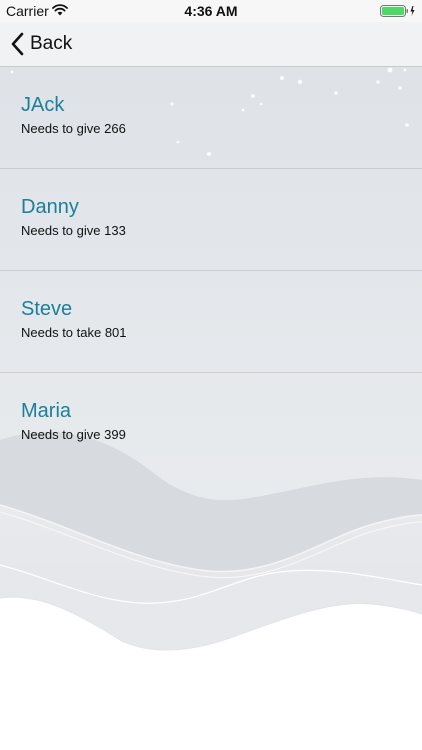 The image size is (422, 750). Describe the element at coordinates (17, 44) in the screenshot. I see `chevron-left-icon` at that location.